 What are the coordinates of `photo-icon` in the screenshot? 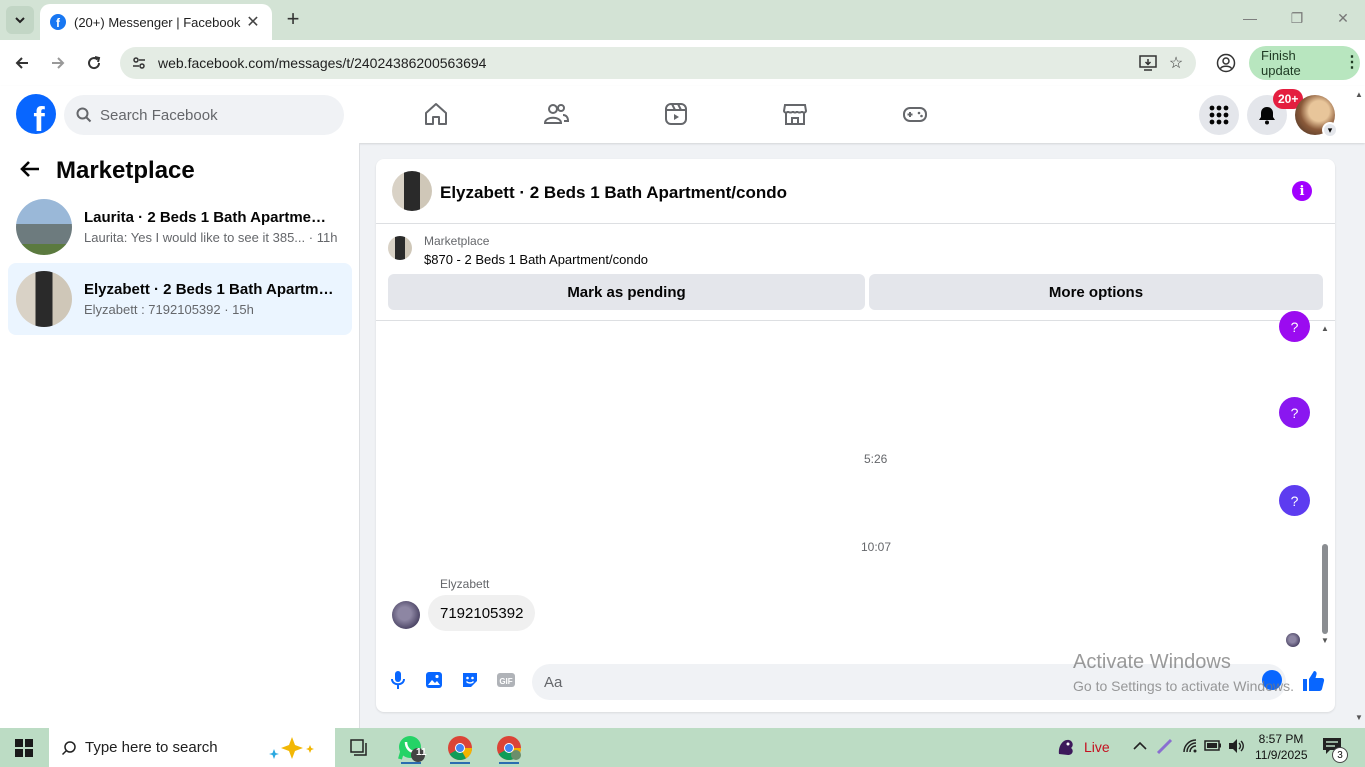 It's located at (434, 680).